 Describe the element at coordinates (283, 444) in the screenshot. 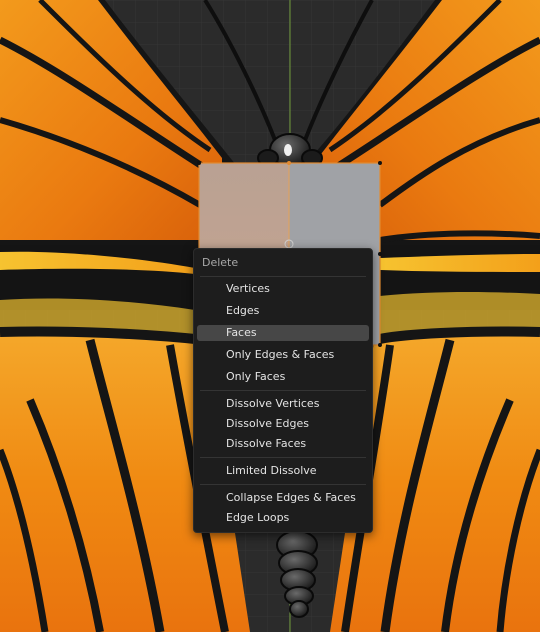

I see `menu-item-dissolve-faces: Dissolve Faces` at that location.